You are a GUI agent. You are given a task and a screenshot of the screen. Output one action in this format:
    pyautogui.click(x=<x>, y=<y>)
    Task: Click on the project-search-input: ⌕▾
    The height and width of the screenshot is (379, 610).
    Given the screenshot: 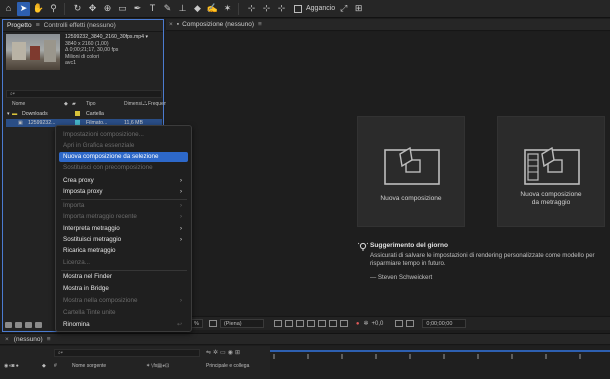 What is the action you would take?
    pyautogui.click(x=84, y=94)
    